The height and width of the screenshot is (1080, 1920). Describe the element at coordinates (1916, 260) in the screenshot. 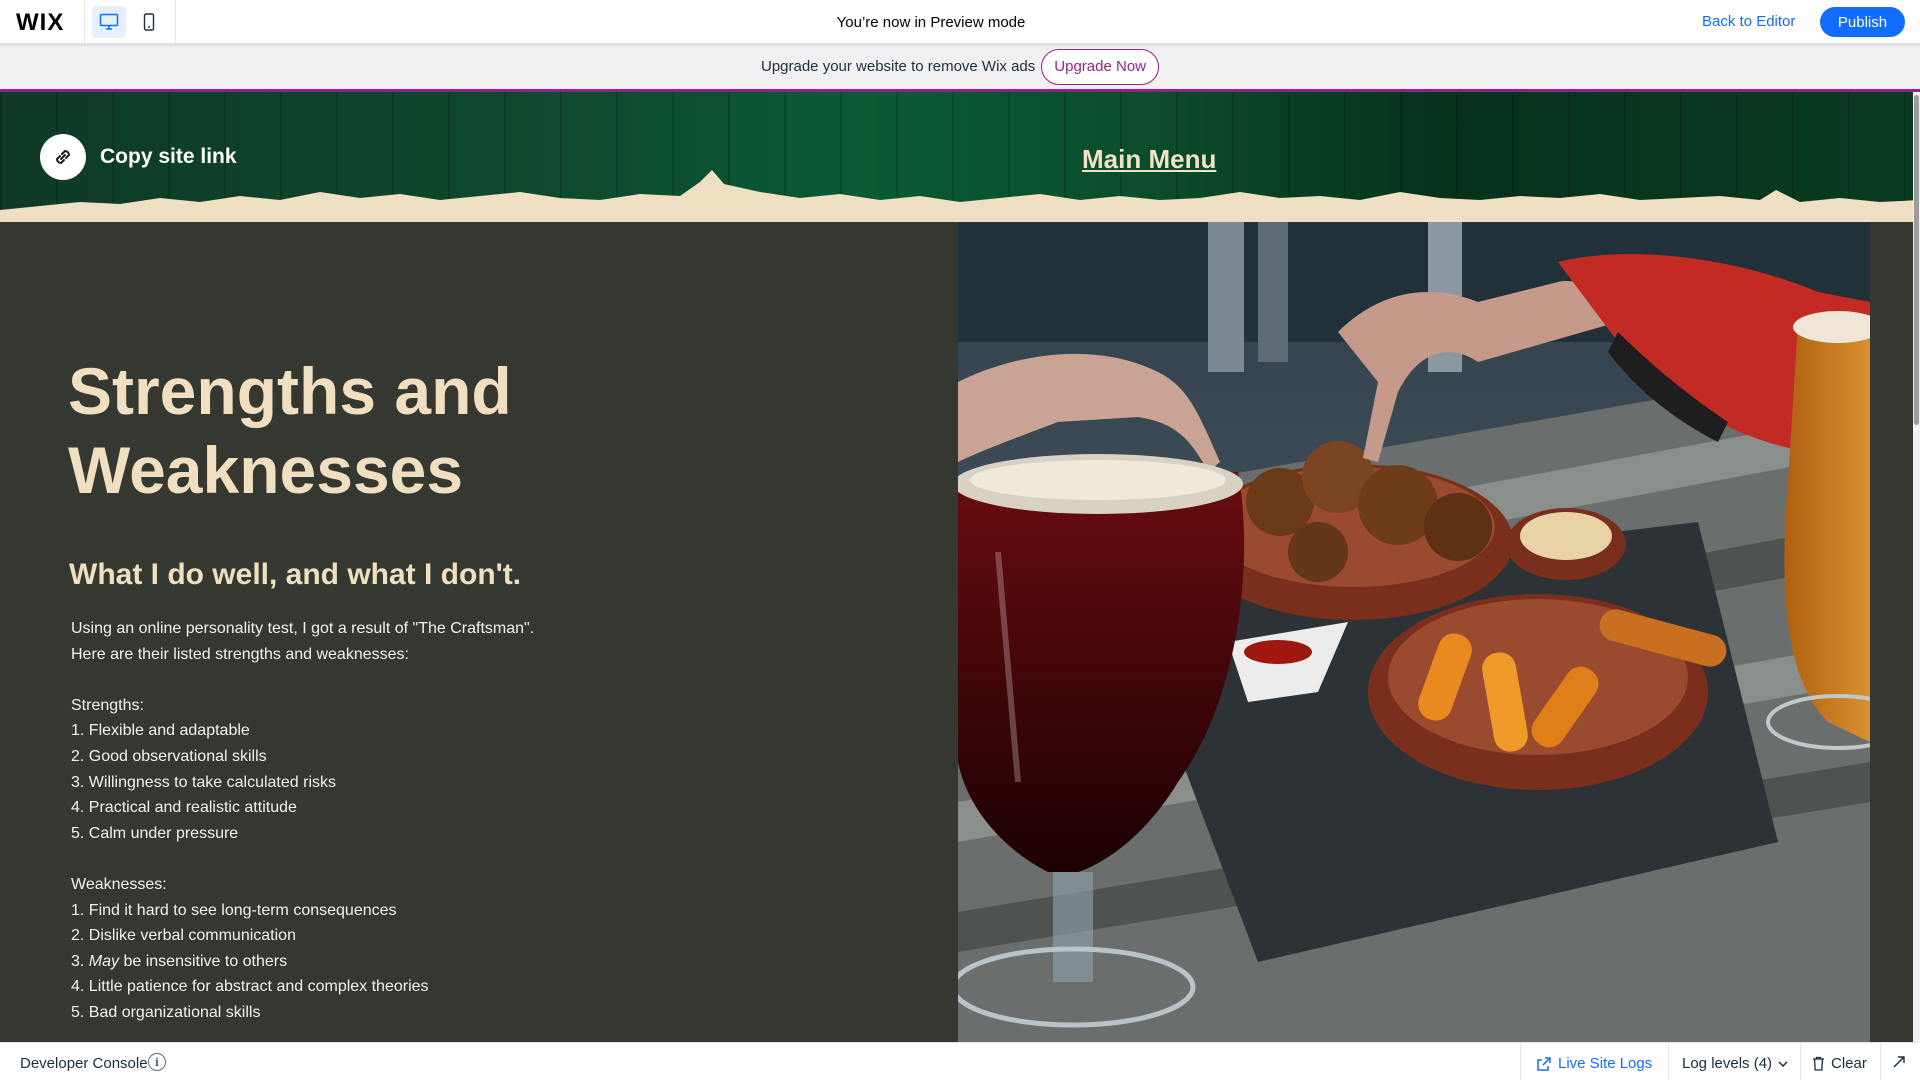

I see `page-scrollbar-thumb` at that location.